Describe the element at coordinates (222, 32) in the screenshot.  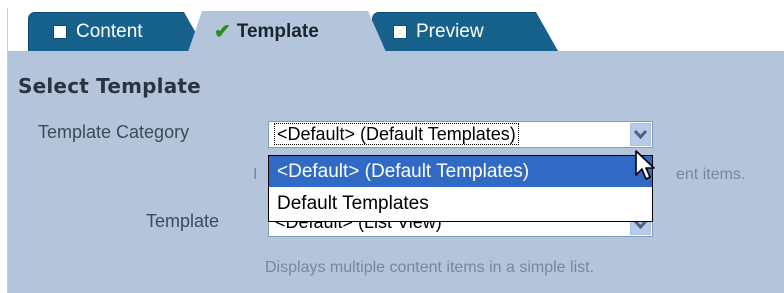
I see `check-icon: ✔` at that location.